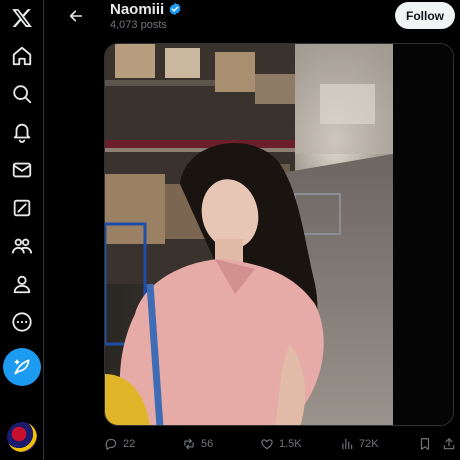 This screenshot has width=460, height=460. What do you see at coordinates (347, 444) in the screenshot?
I see `views-chart-icon` at bounding box center [347, 444].